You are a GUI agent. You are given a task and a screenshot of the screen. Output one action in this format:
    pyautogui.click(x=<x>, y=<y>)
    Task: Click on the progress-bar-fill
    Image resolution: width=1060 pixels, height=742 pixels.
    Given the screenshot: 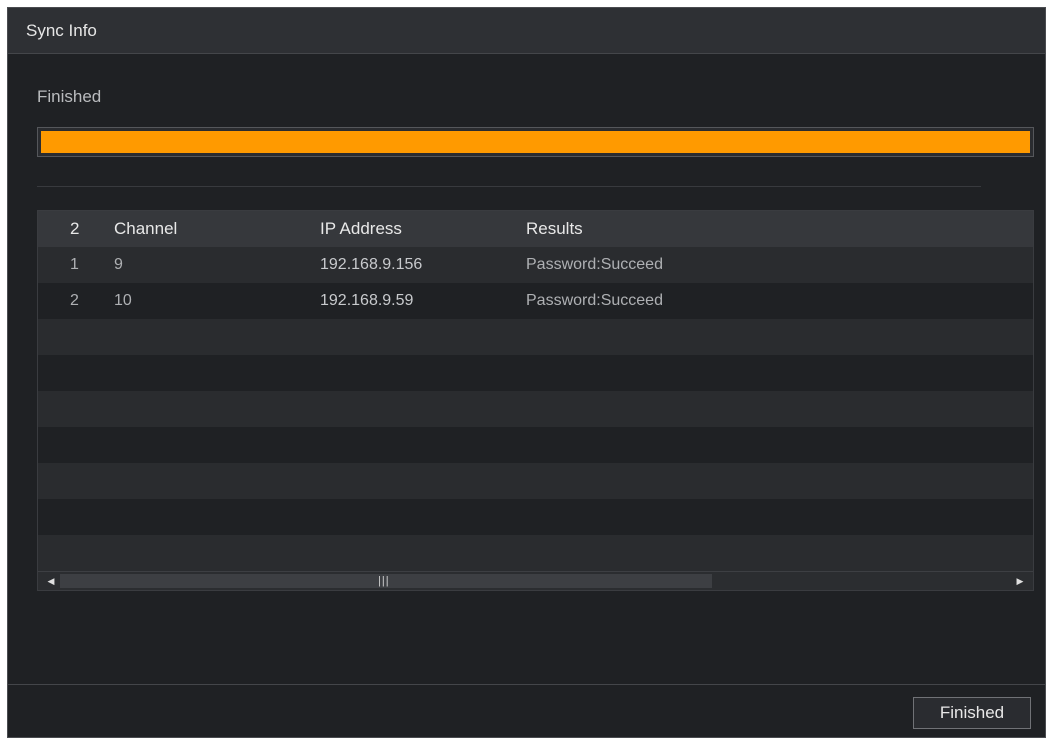 What is the action you would take?
    pyautogui.click(x=535, y=142)
    